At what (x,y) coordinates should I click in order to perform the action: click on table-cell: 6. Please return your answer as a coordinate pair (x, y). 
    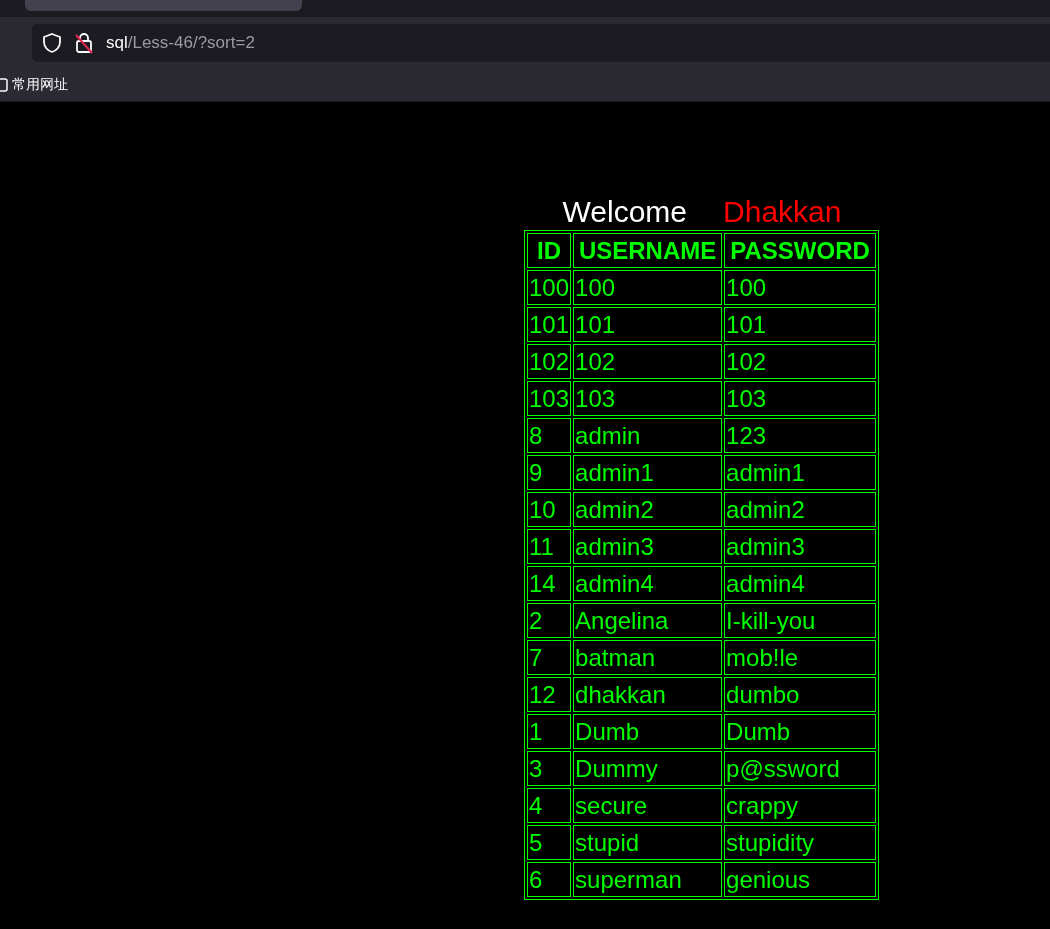
    Looking at the image, I should click on (549, 879).